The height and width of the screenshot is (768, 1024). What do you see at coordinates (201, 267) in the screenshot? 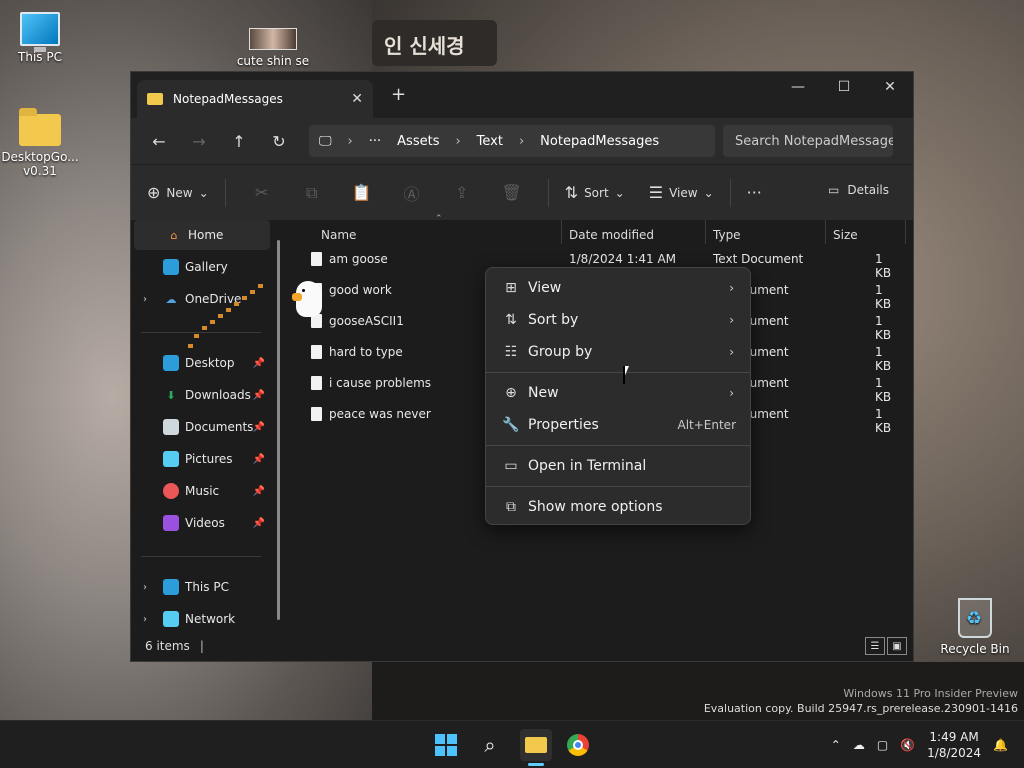
I see `sidebar-item-gallery: Gallery` at bounding box center [201, 267].